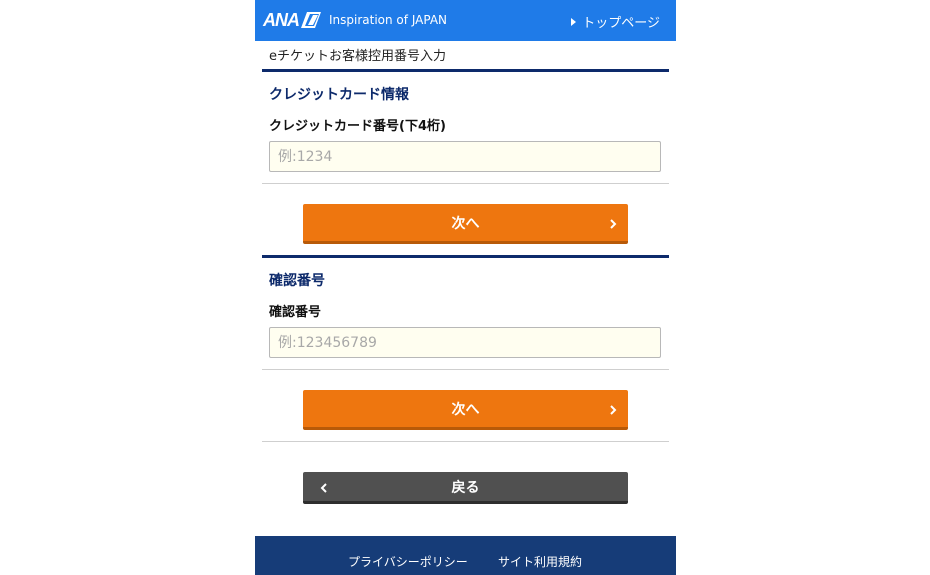 The height and width of the screenshot is (575, 930). I want to click on credit-card-next-button: 次へ, so click(465, 224).